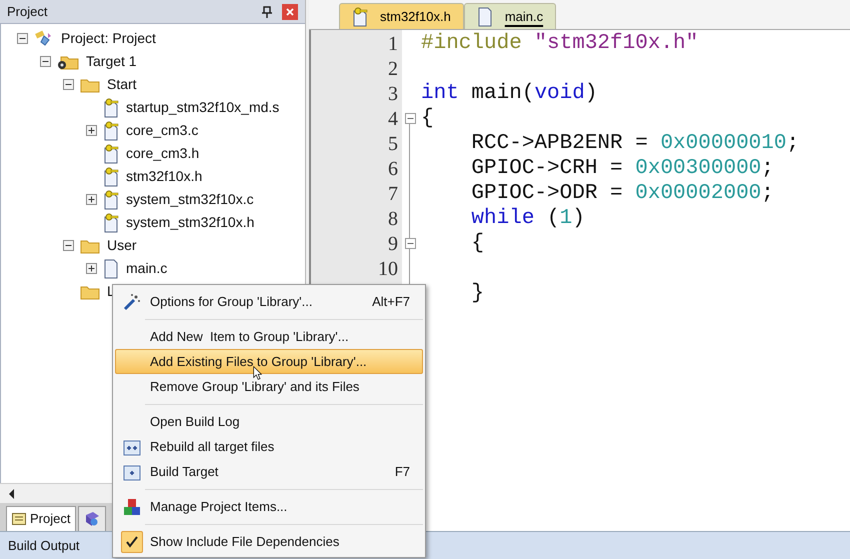 The height and width of the screenshot is (559, 850). Describe the element at coordinates (391, 301) in the screenshot. I see `shortcut-text: Alt+F7` at that location.